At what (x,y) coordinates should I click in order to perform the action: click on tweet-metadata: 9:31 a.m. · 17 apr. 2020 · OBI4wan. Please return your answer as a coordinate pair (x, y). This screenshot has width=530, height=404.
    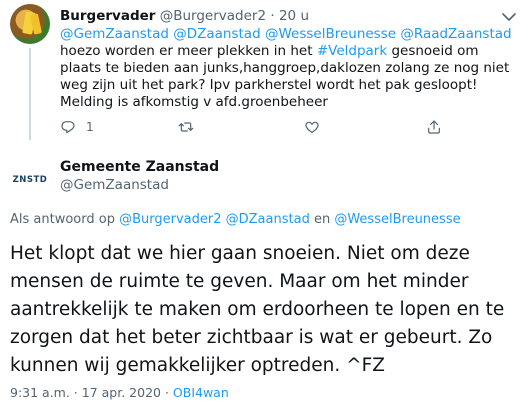
    Looking at the image, I should click on (119, 392).